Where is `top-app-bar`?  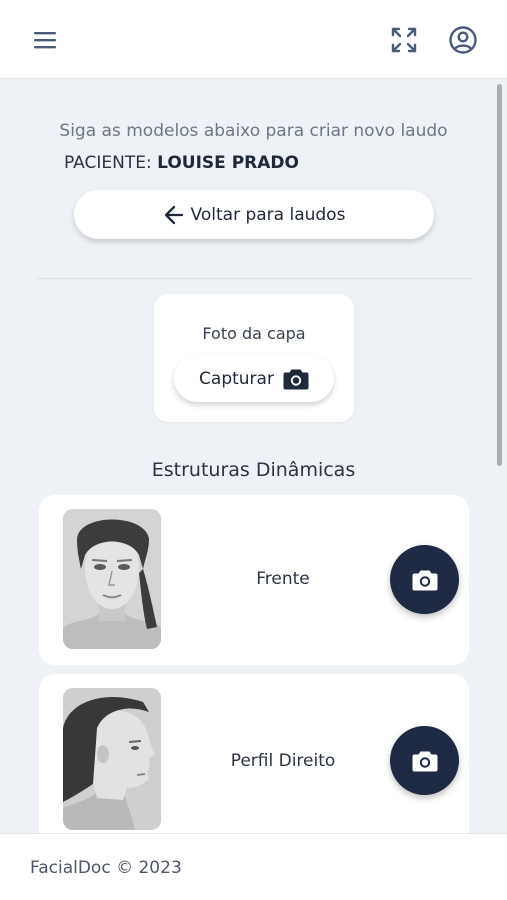 top-app-bar is located at coordinates (253, 39).